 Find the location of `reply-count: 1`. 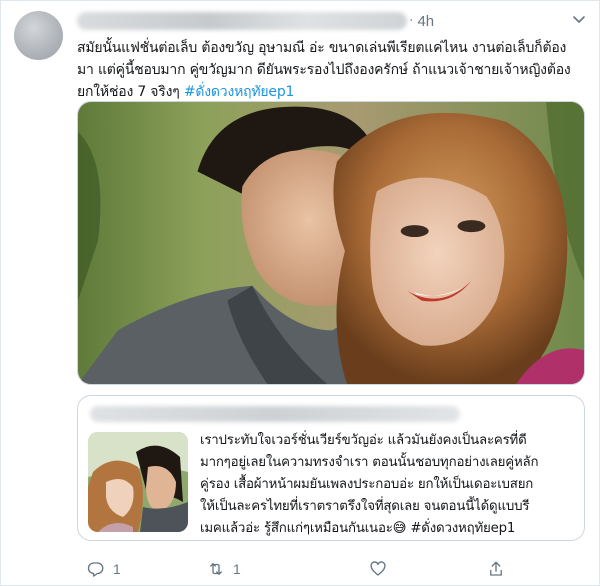

reply-count: 1 is located at coordinates (117, 569).